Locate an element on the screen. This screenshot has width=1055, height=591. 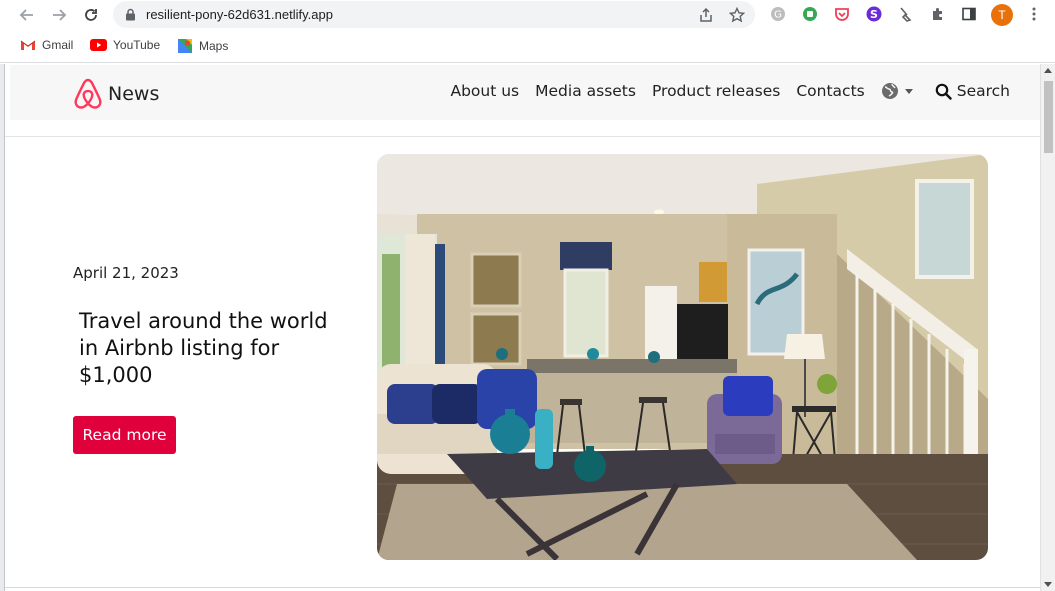
arrow-left-icon is located at coordinates (26, 15).